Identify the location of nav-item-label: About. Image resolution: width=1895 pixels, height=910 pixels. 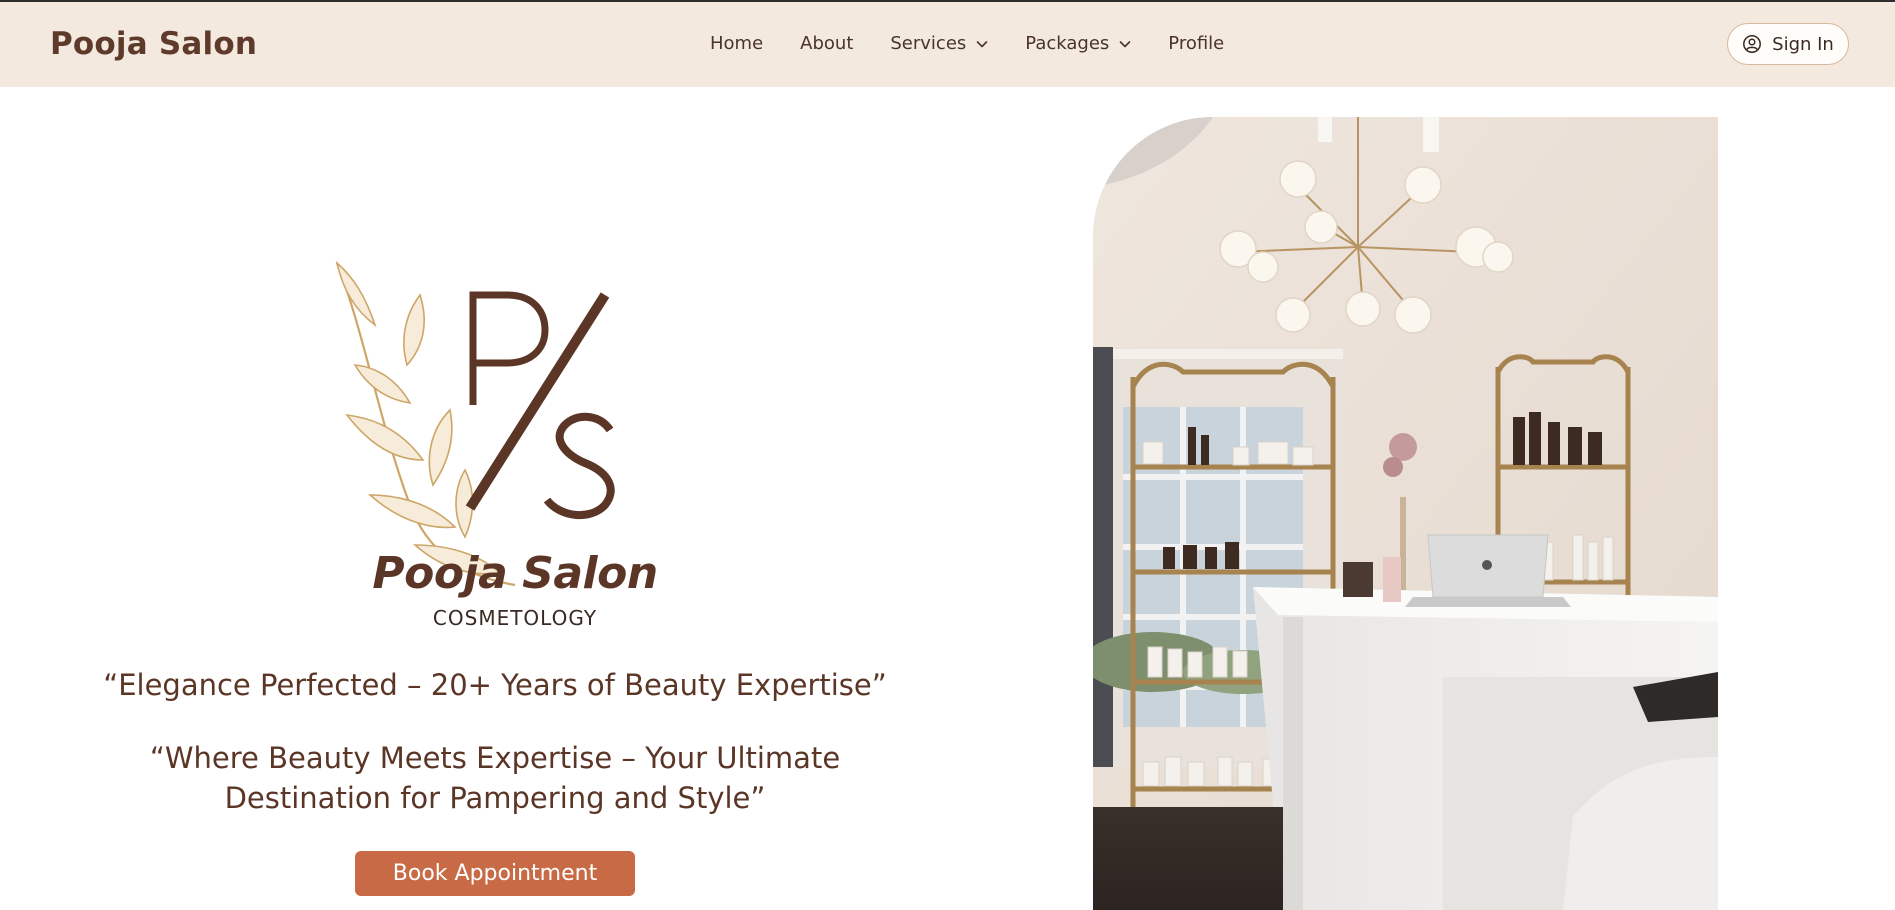
(827, 43).